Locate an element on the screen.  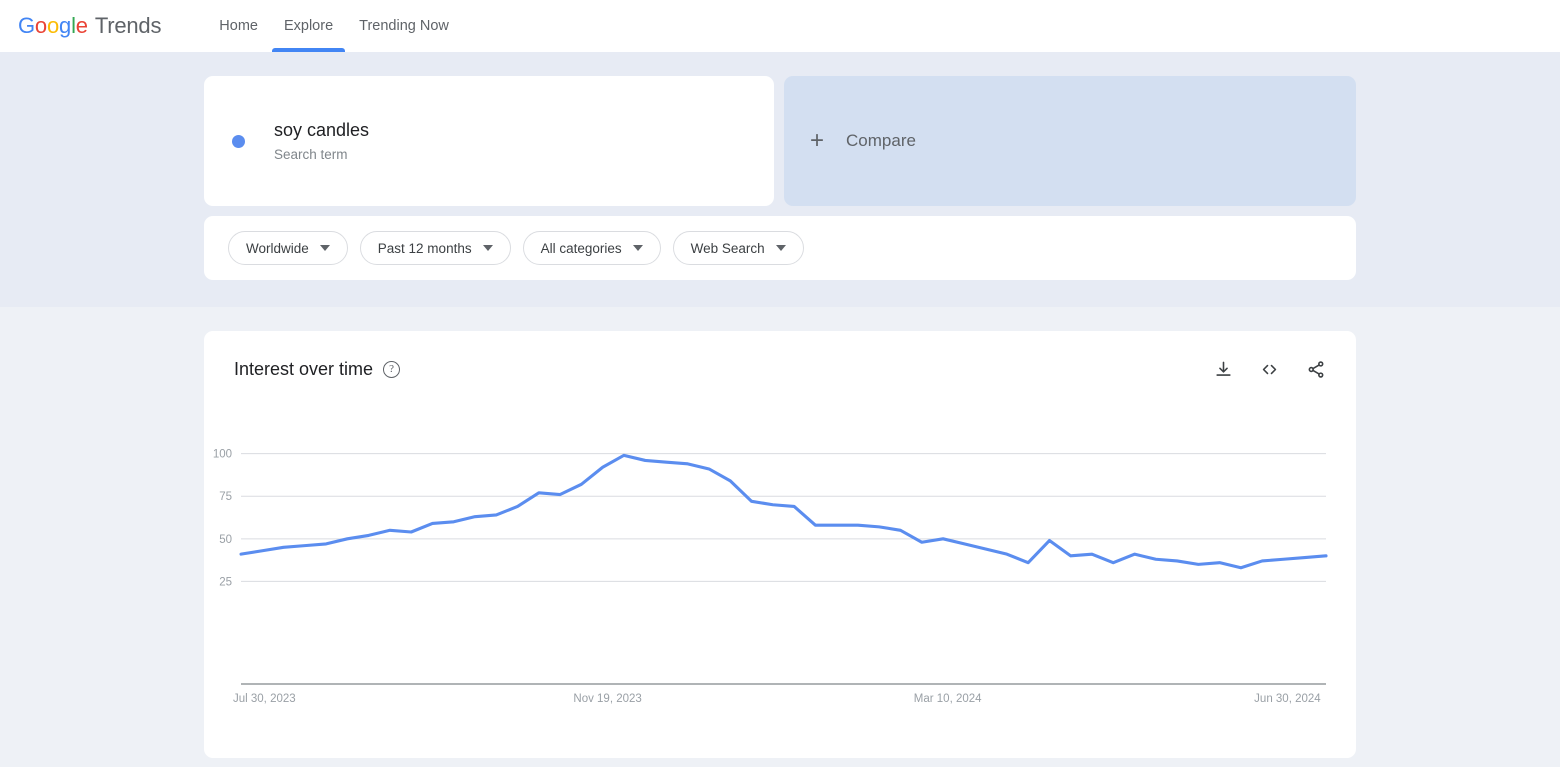
logo-letter-o1: o is located at coordinates (40, 25).